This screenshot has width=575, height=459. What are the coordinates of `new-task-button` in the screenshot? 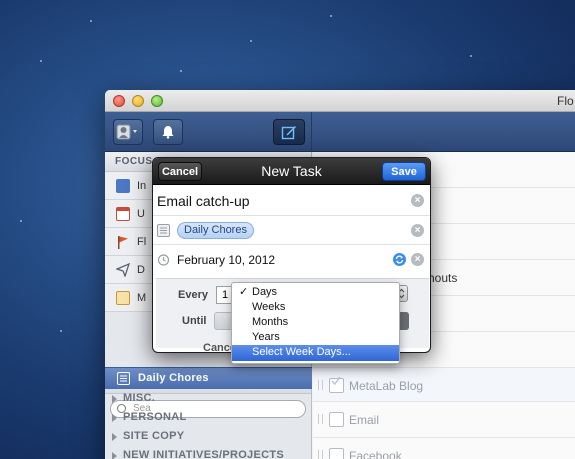 It's located at (289, 132).